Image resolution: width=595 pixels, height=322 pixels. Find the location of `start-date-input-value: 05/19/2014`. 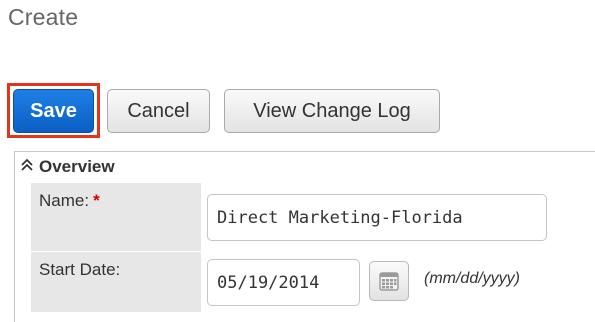

start-date-input-value: 05/19/2014 is located at coordinates (268, 282).